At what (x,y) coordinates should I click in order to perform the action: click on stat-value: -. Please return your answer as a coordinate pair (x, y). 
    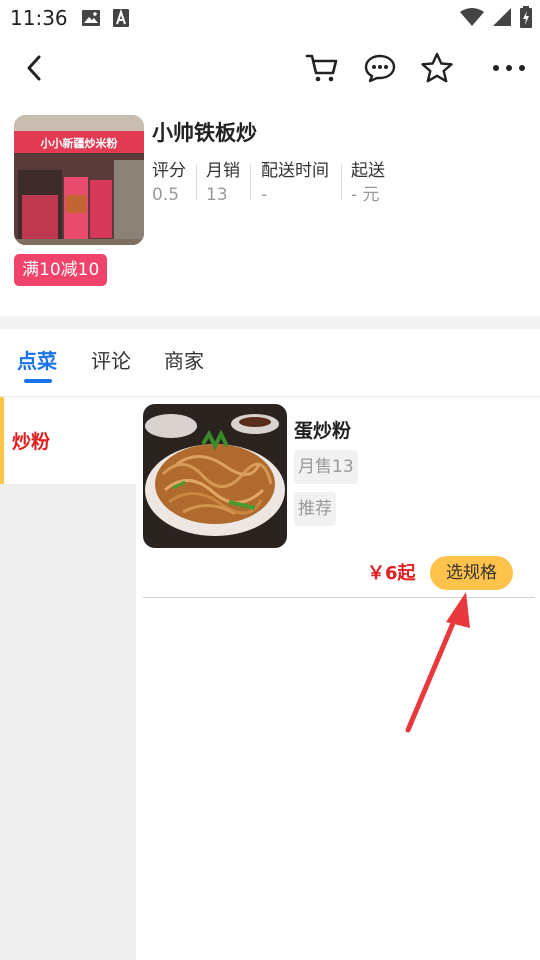
    Looking at the image, I should click on (264, 195).